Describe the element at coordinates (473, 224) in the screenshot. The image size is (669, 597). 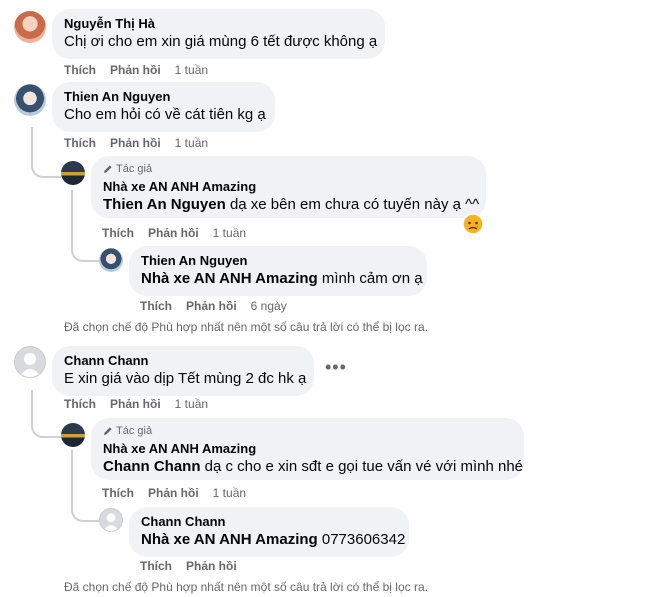
I see `sad-reaction-icon` at that location.